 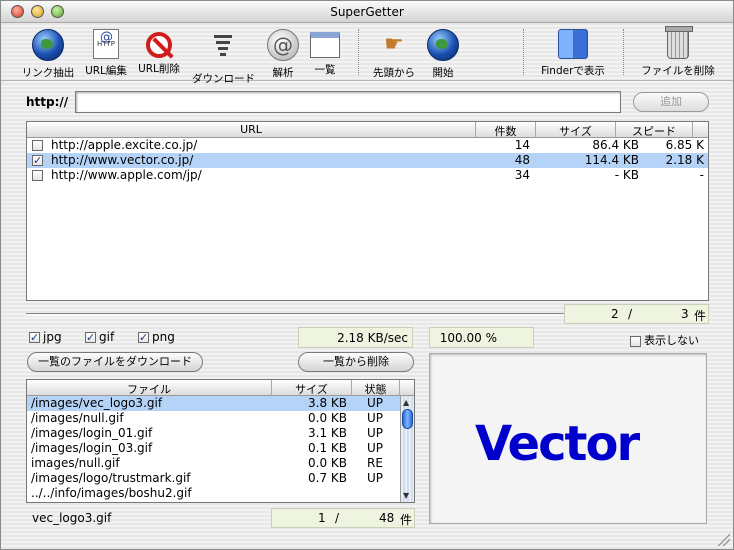 I want to click on scroll-down-arrow-icon: ▼, so click(x=406, y=495).